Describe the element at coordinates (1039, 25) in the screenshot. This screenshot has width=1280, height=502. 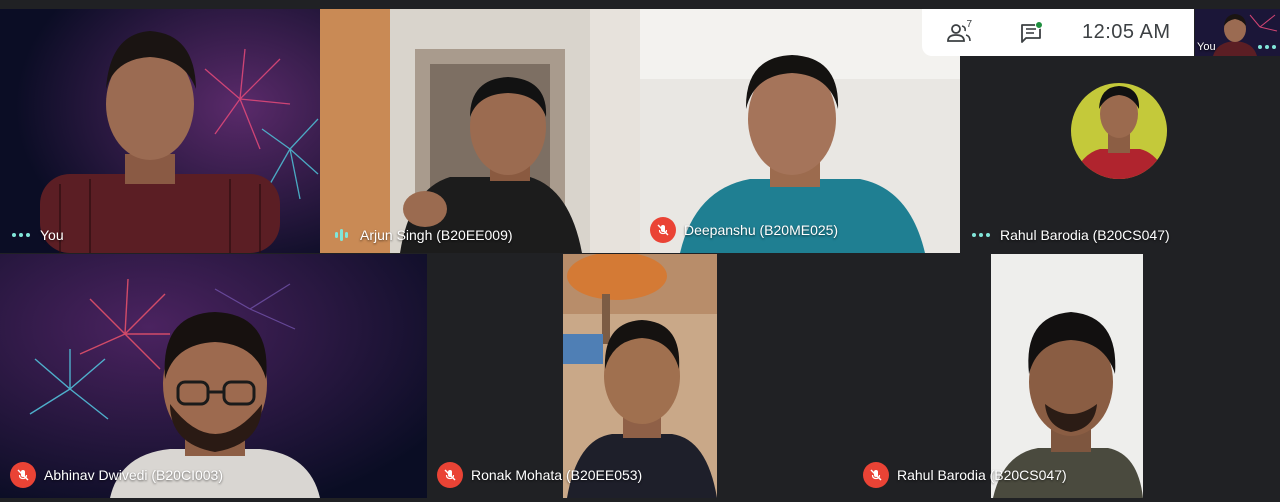
I see `chat-notification-dot` at that location.